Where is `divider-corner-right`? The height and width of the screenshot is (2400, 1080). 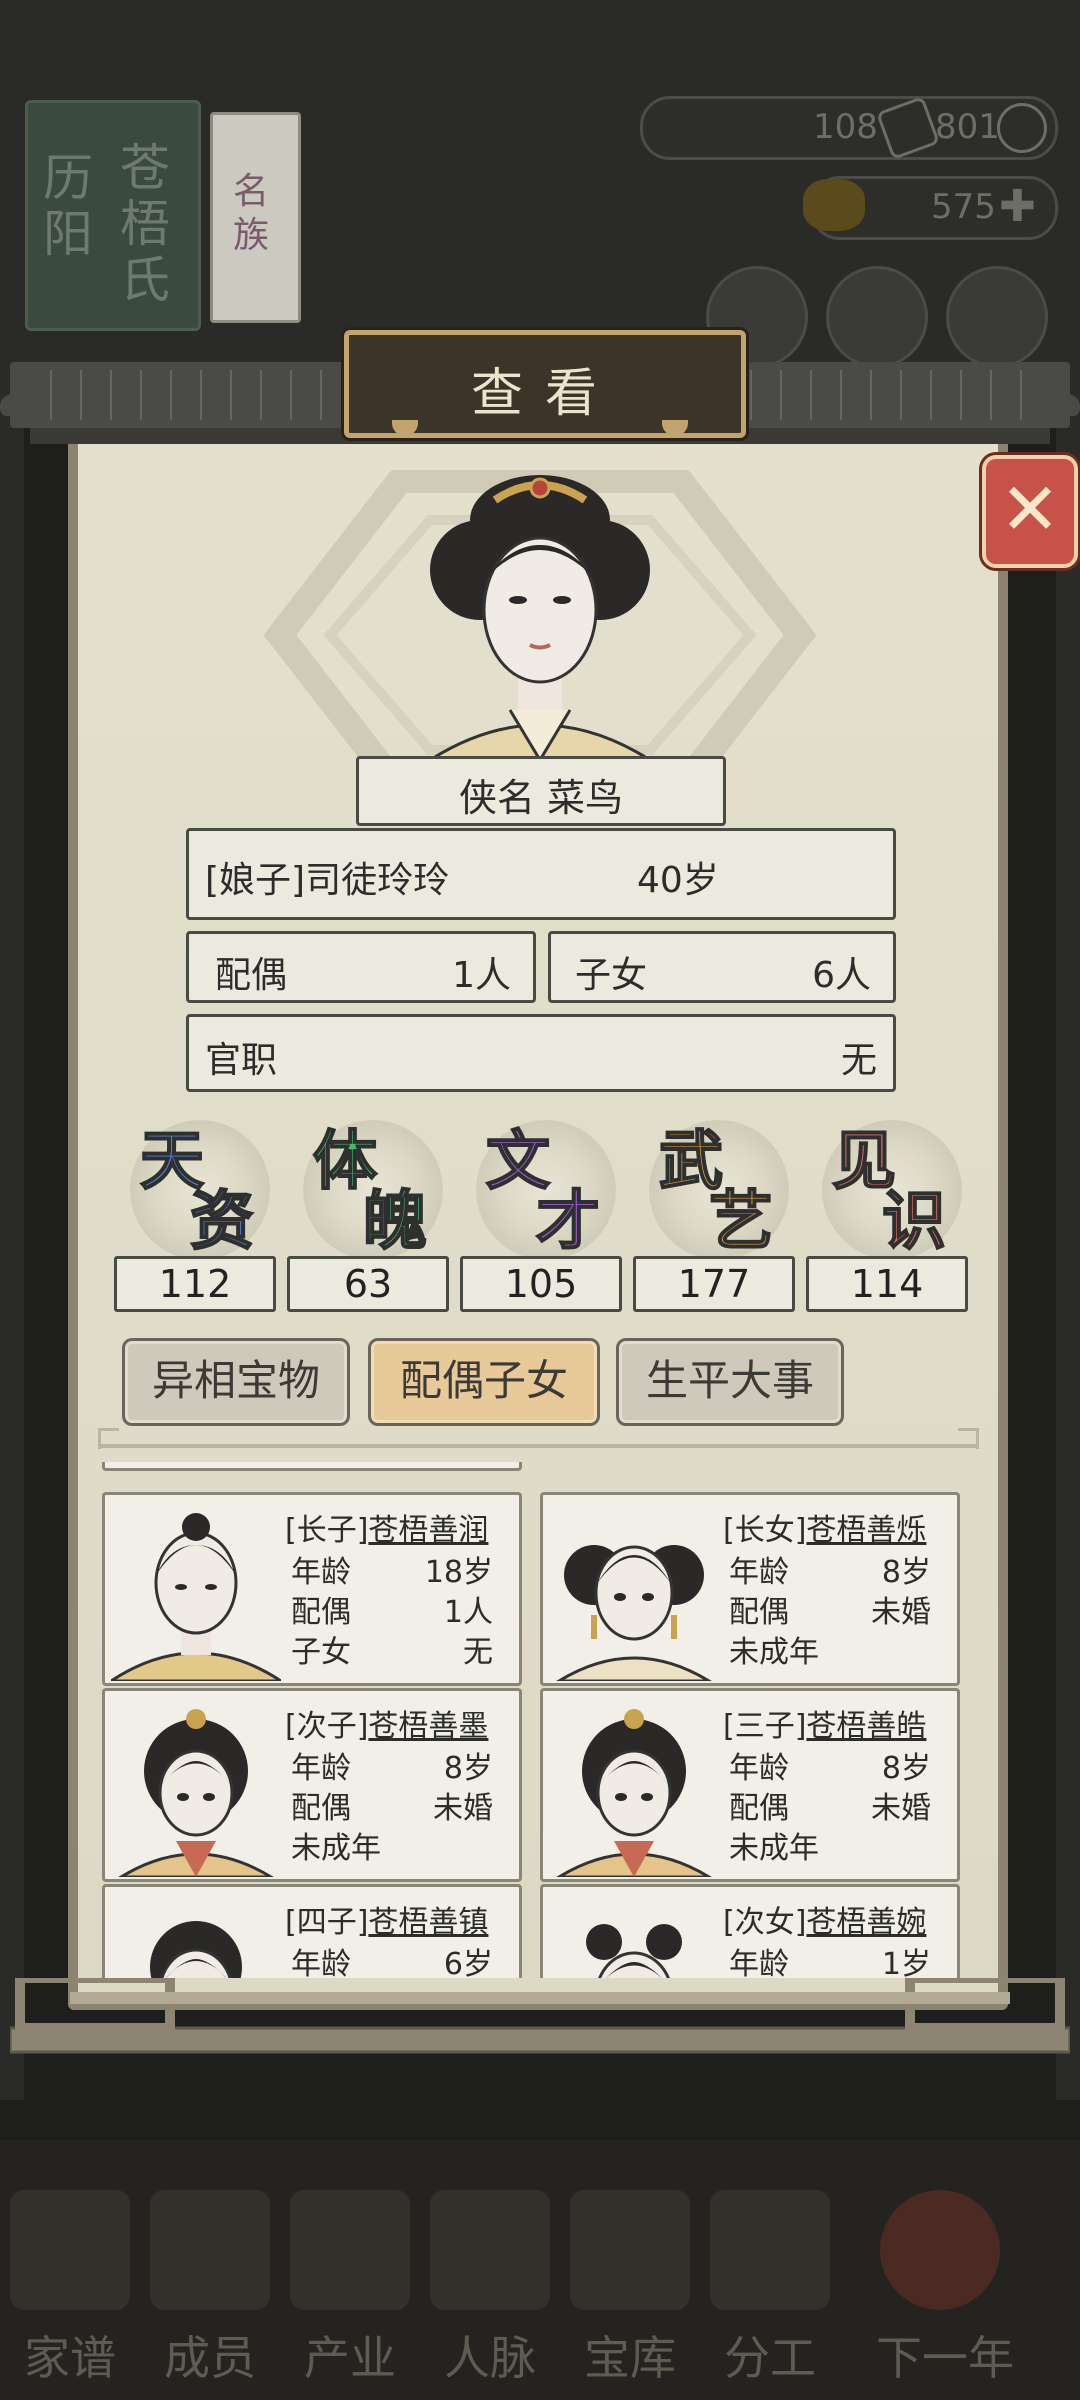
divider-corner-right is located at coordinates (968, 1438).